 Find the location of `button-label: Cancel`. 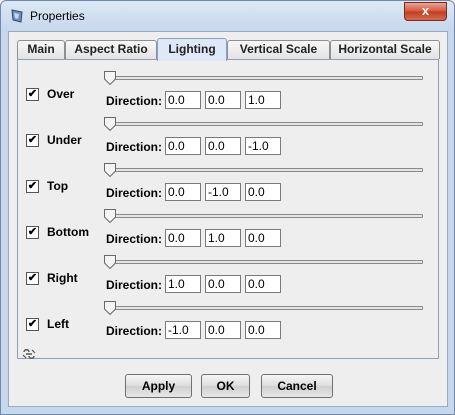

button-label: Cancel is located at coordinates (297, 386).